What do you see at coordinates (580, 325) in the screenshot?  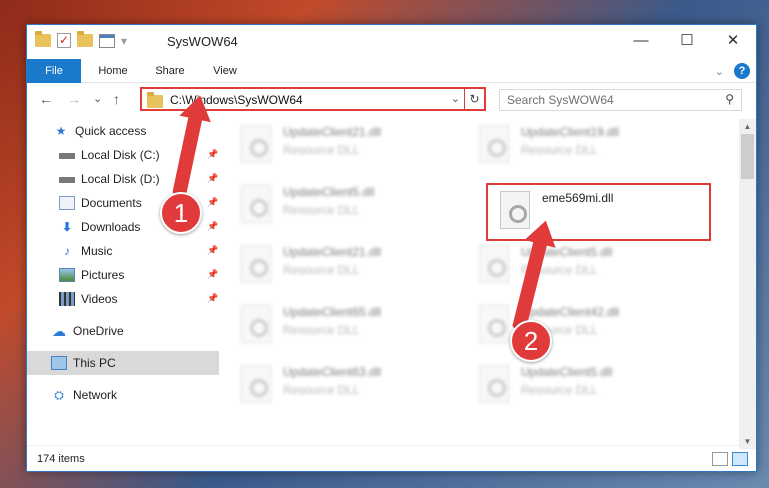 I see `list-item: UpdateClient42.dll Resource DLL` at bounding box center [580, 325].